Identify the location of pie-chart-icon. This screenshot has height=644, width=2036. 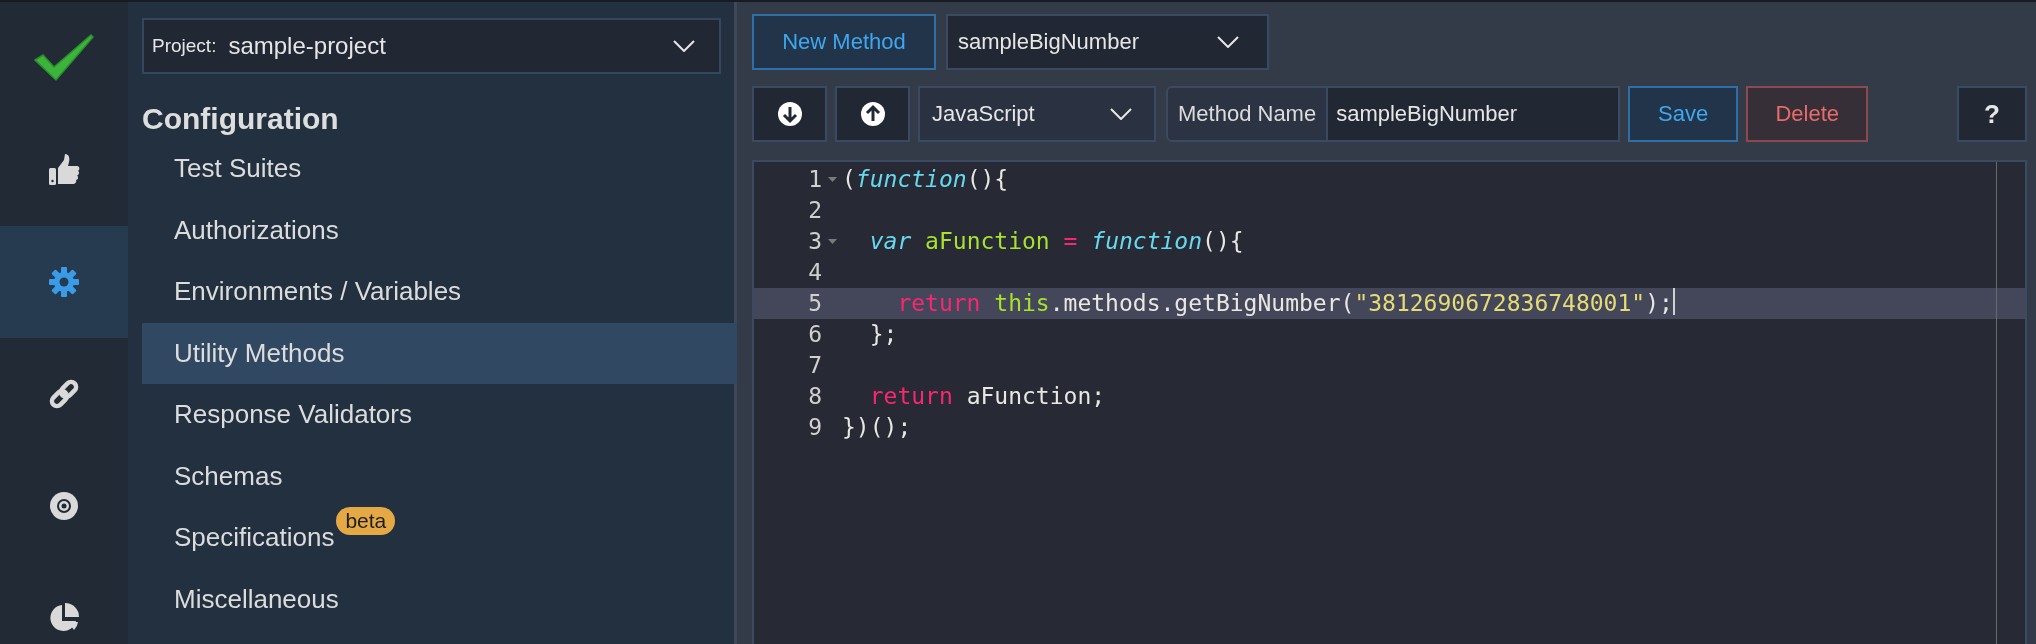
(64, 618).